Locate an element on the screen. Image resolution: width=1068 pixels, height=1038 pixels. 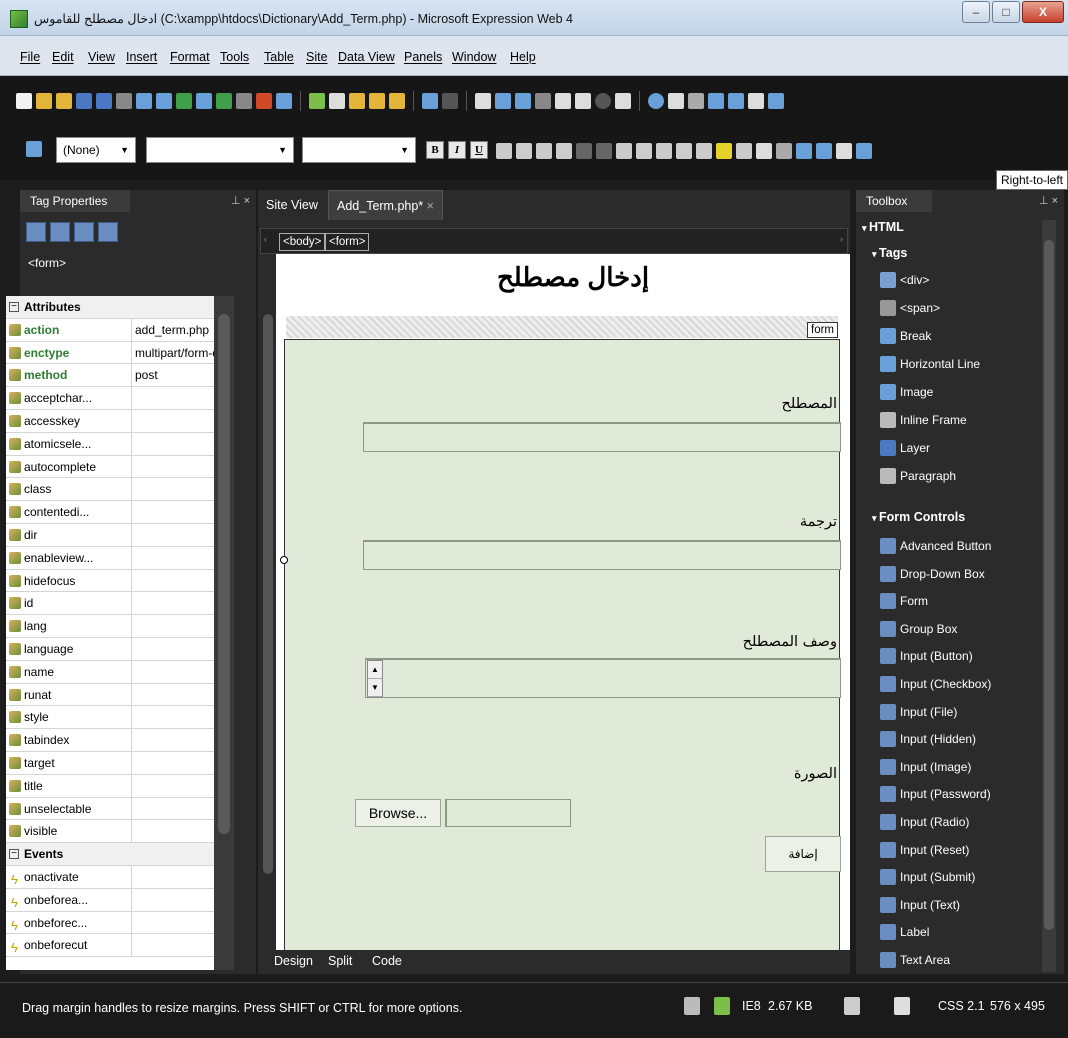
property-row: tabindex is located at coordinates (120, 740).